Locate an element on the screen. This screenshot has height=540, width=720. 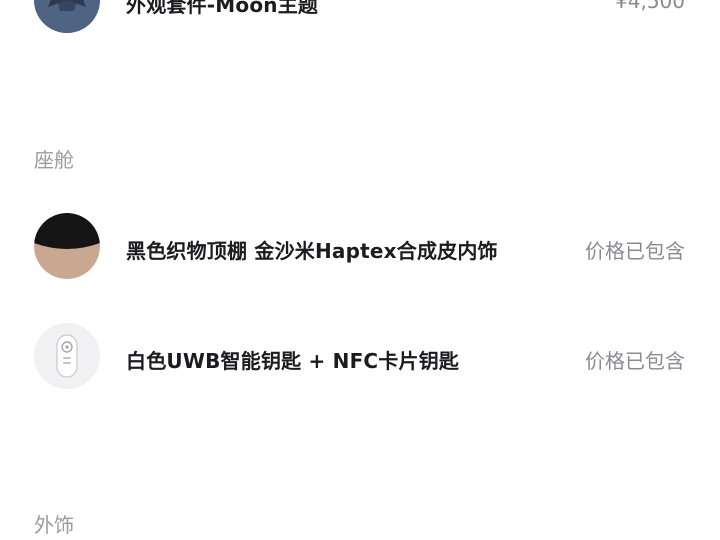
moon-kit-thumbnail is located at coordinates (67, 16).